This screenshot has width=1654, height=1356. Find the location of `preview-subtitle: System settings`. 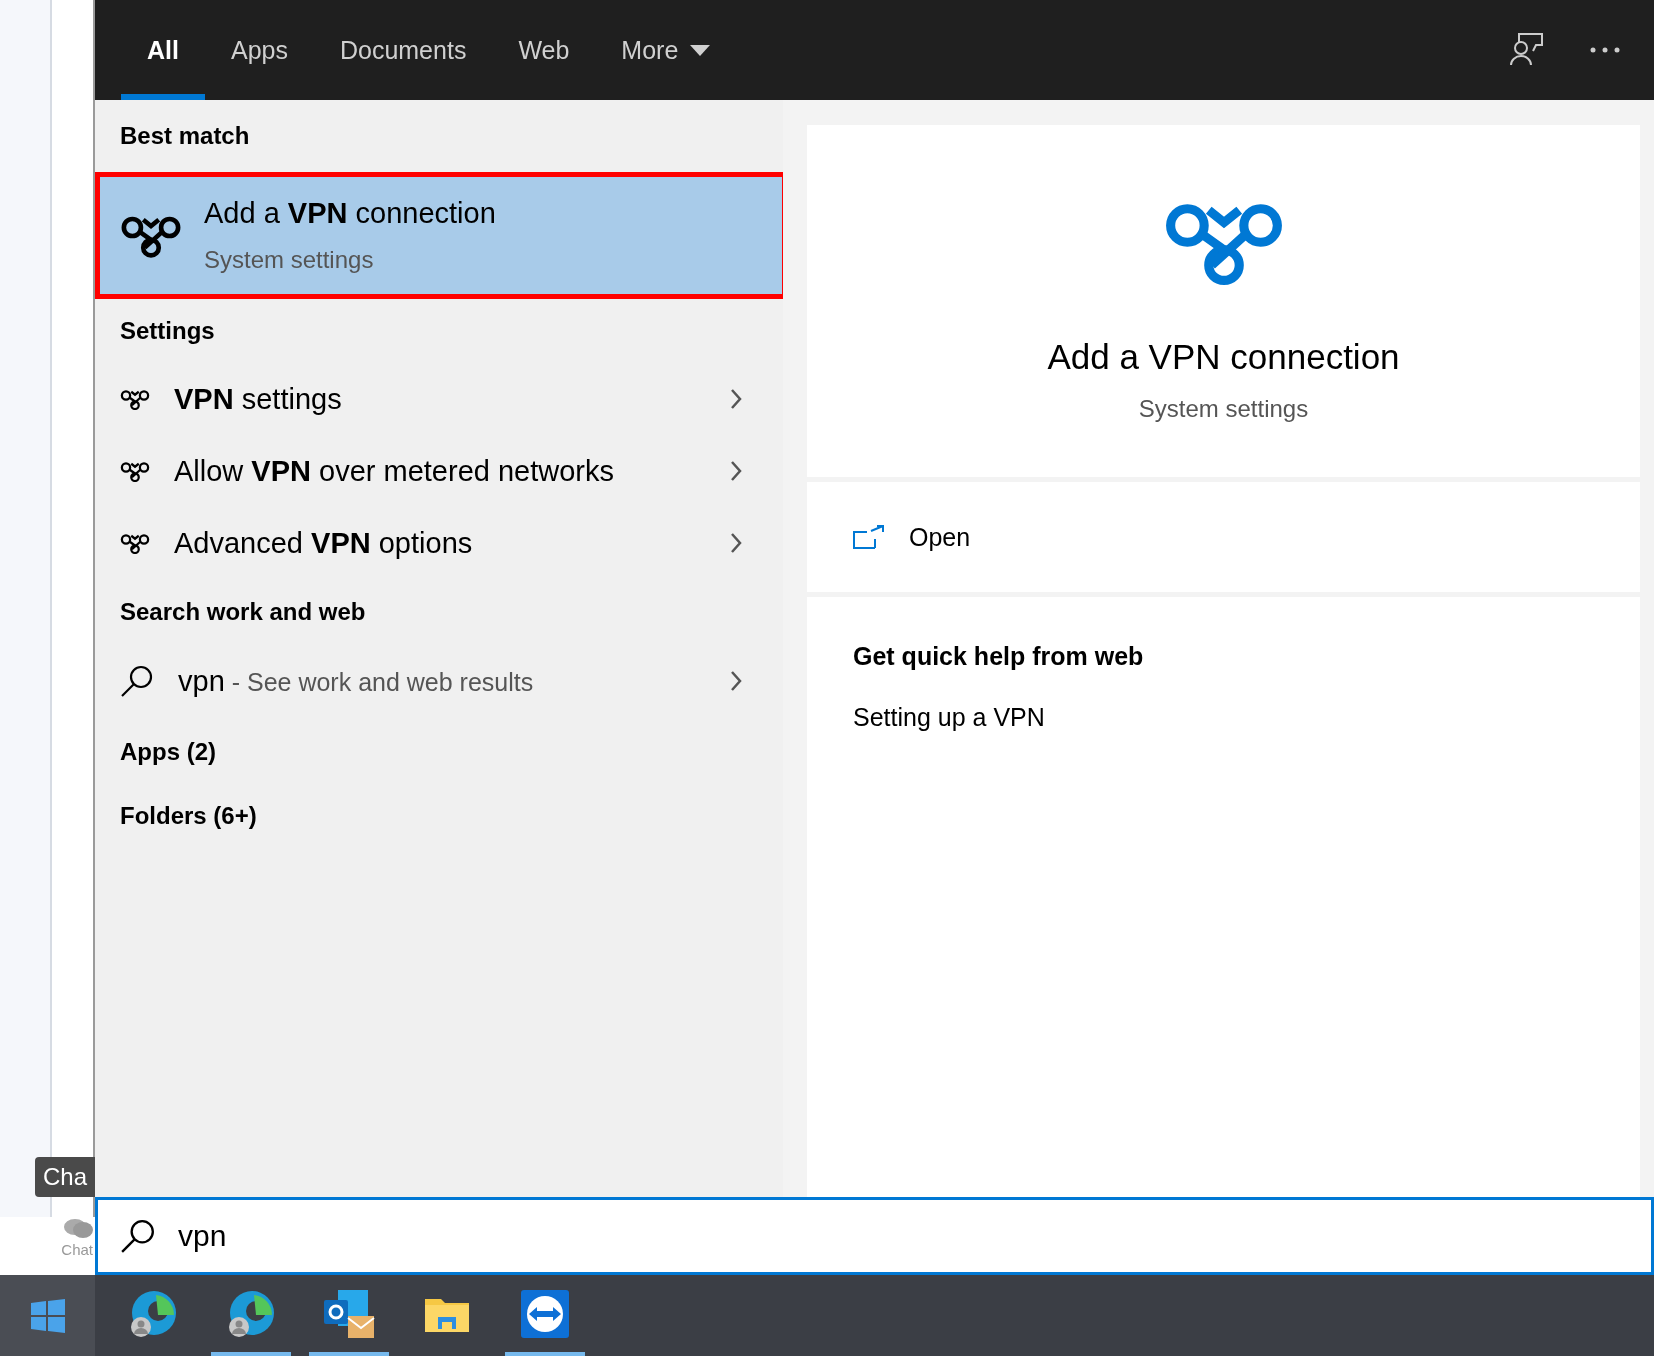

preview-subtitle: System settings is located at coordinates (1223, 408).